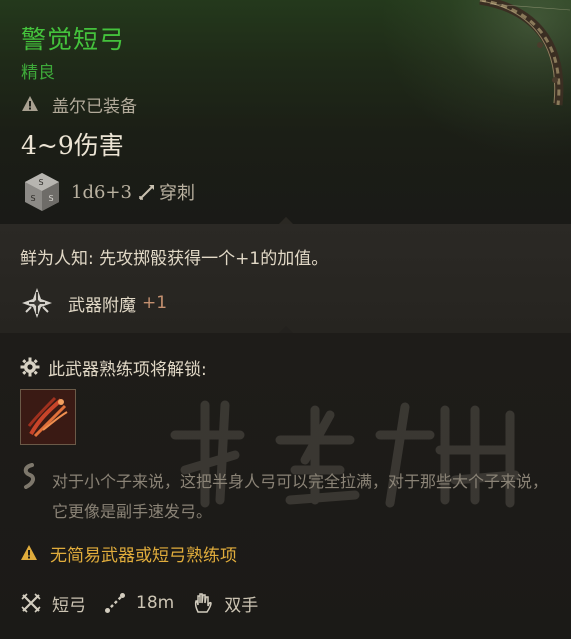  What do you see at coordinates (203, 603) in the screenshot?
I see `hand-icon` at bounding box center [203, 603].